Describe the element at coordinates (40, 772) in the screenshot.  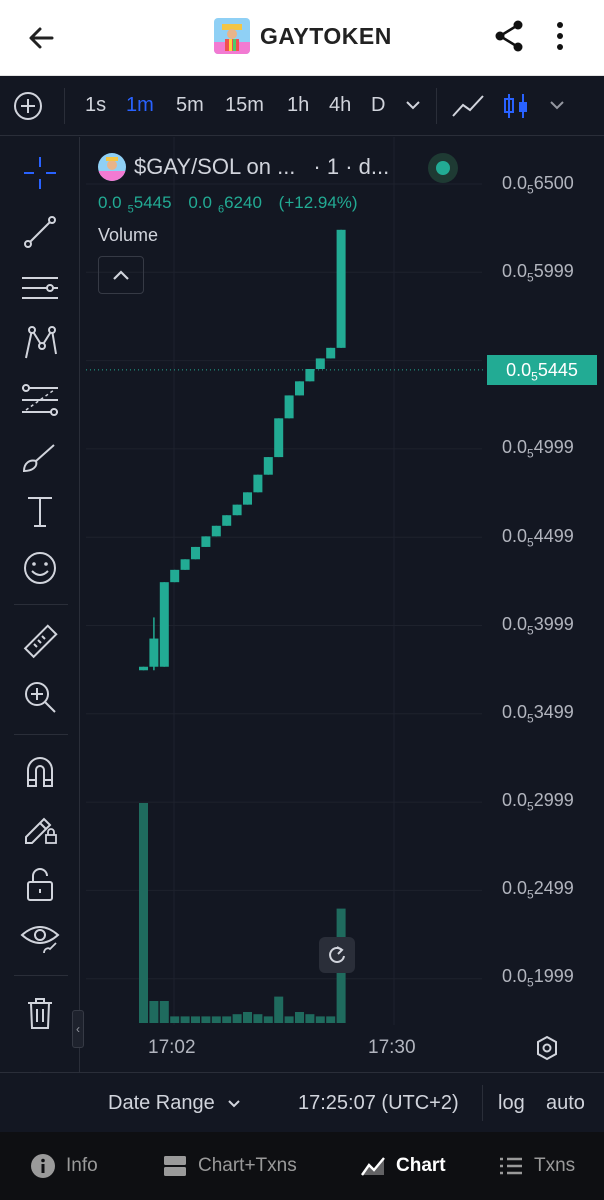
I see `magnet-icon` at that location.